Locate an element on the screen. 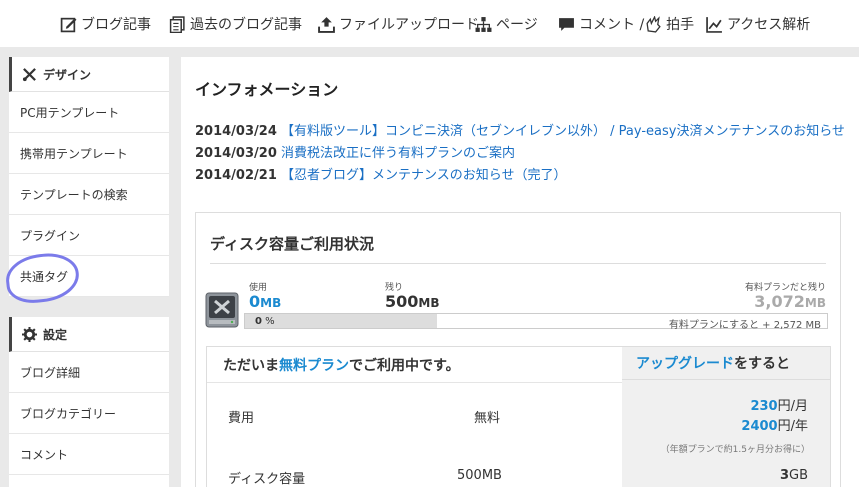  news-item: 2014/02/21 【忍者ブログ】メンテナンスのお知らせ（完了） is located at coordinates (380, 173).